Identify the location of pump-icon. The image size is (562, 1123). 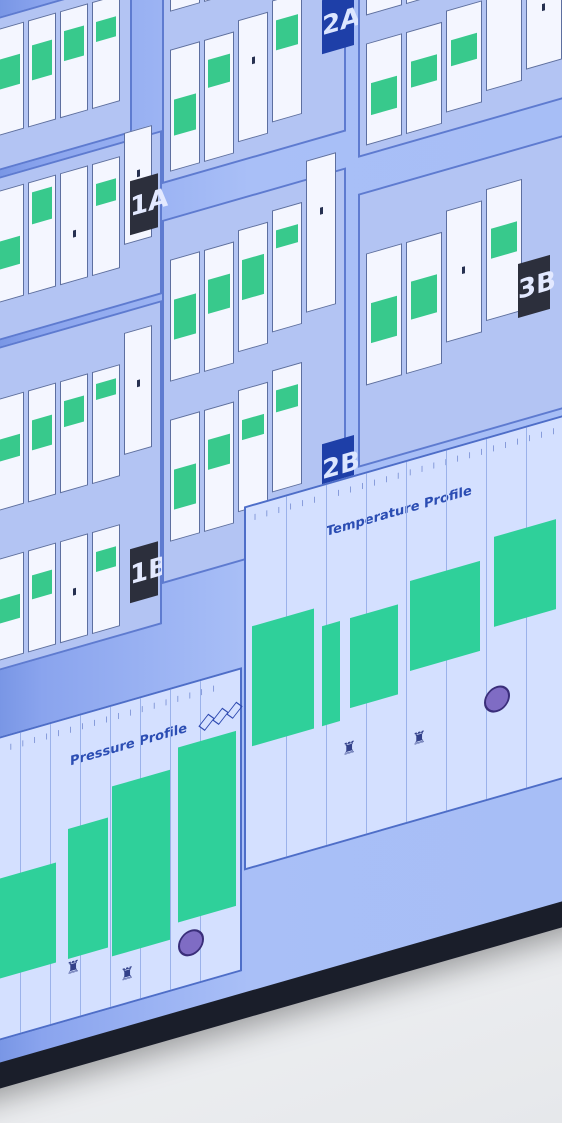
(497, 699).